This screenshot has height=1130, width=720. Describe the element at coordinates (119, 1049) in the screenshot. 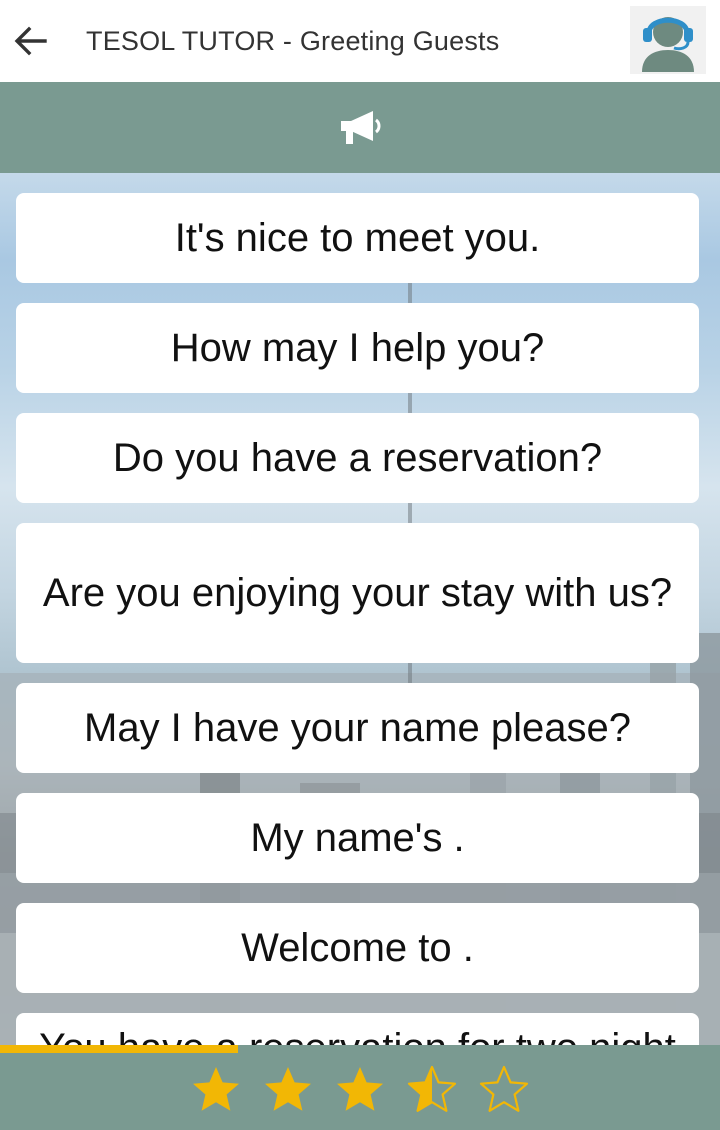

I see `progress-fill` at that location.